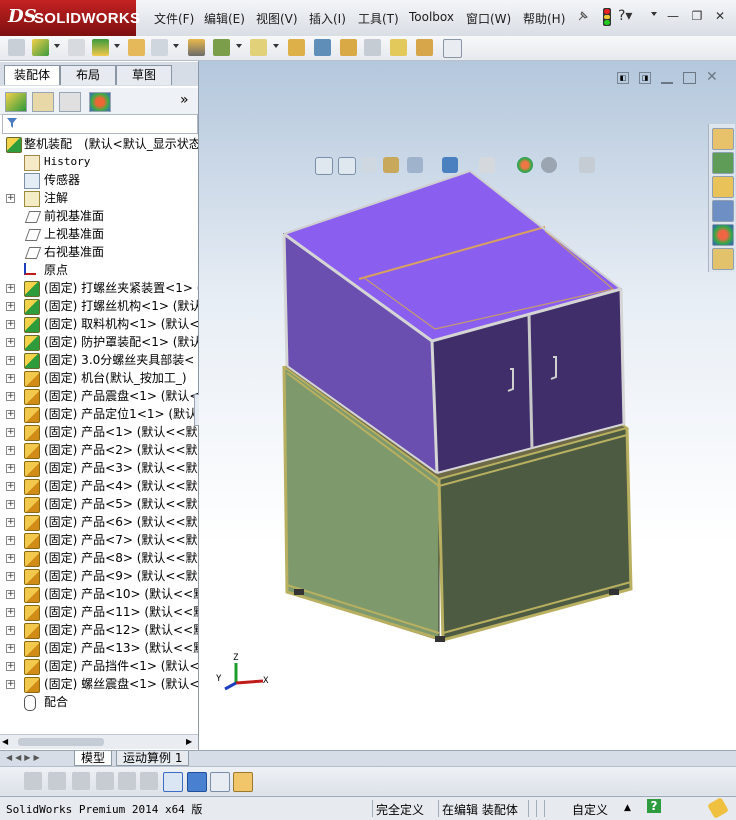 The width and height of the screenshot is (736, 820). I want to click on tree-item: + (固定) 产品<13> (默认<<默, so click(99, 648).